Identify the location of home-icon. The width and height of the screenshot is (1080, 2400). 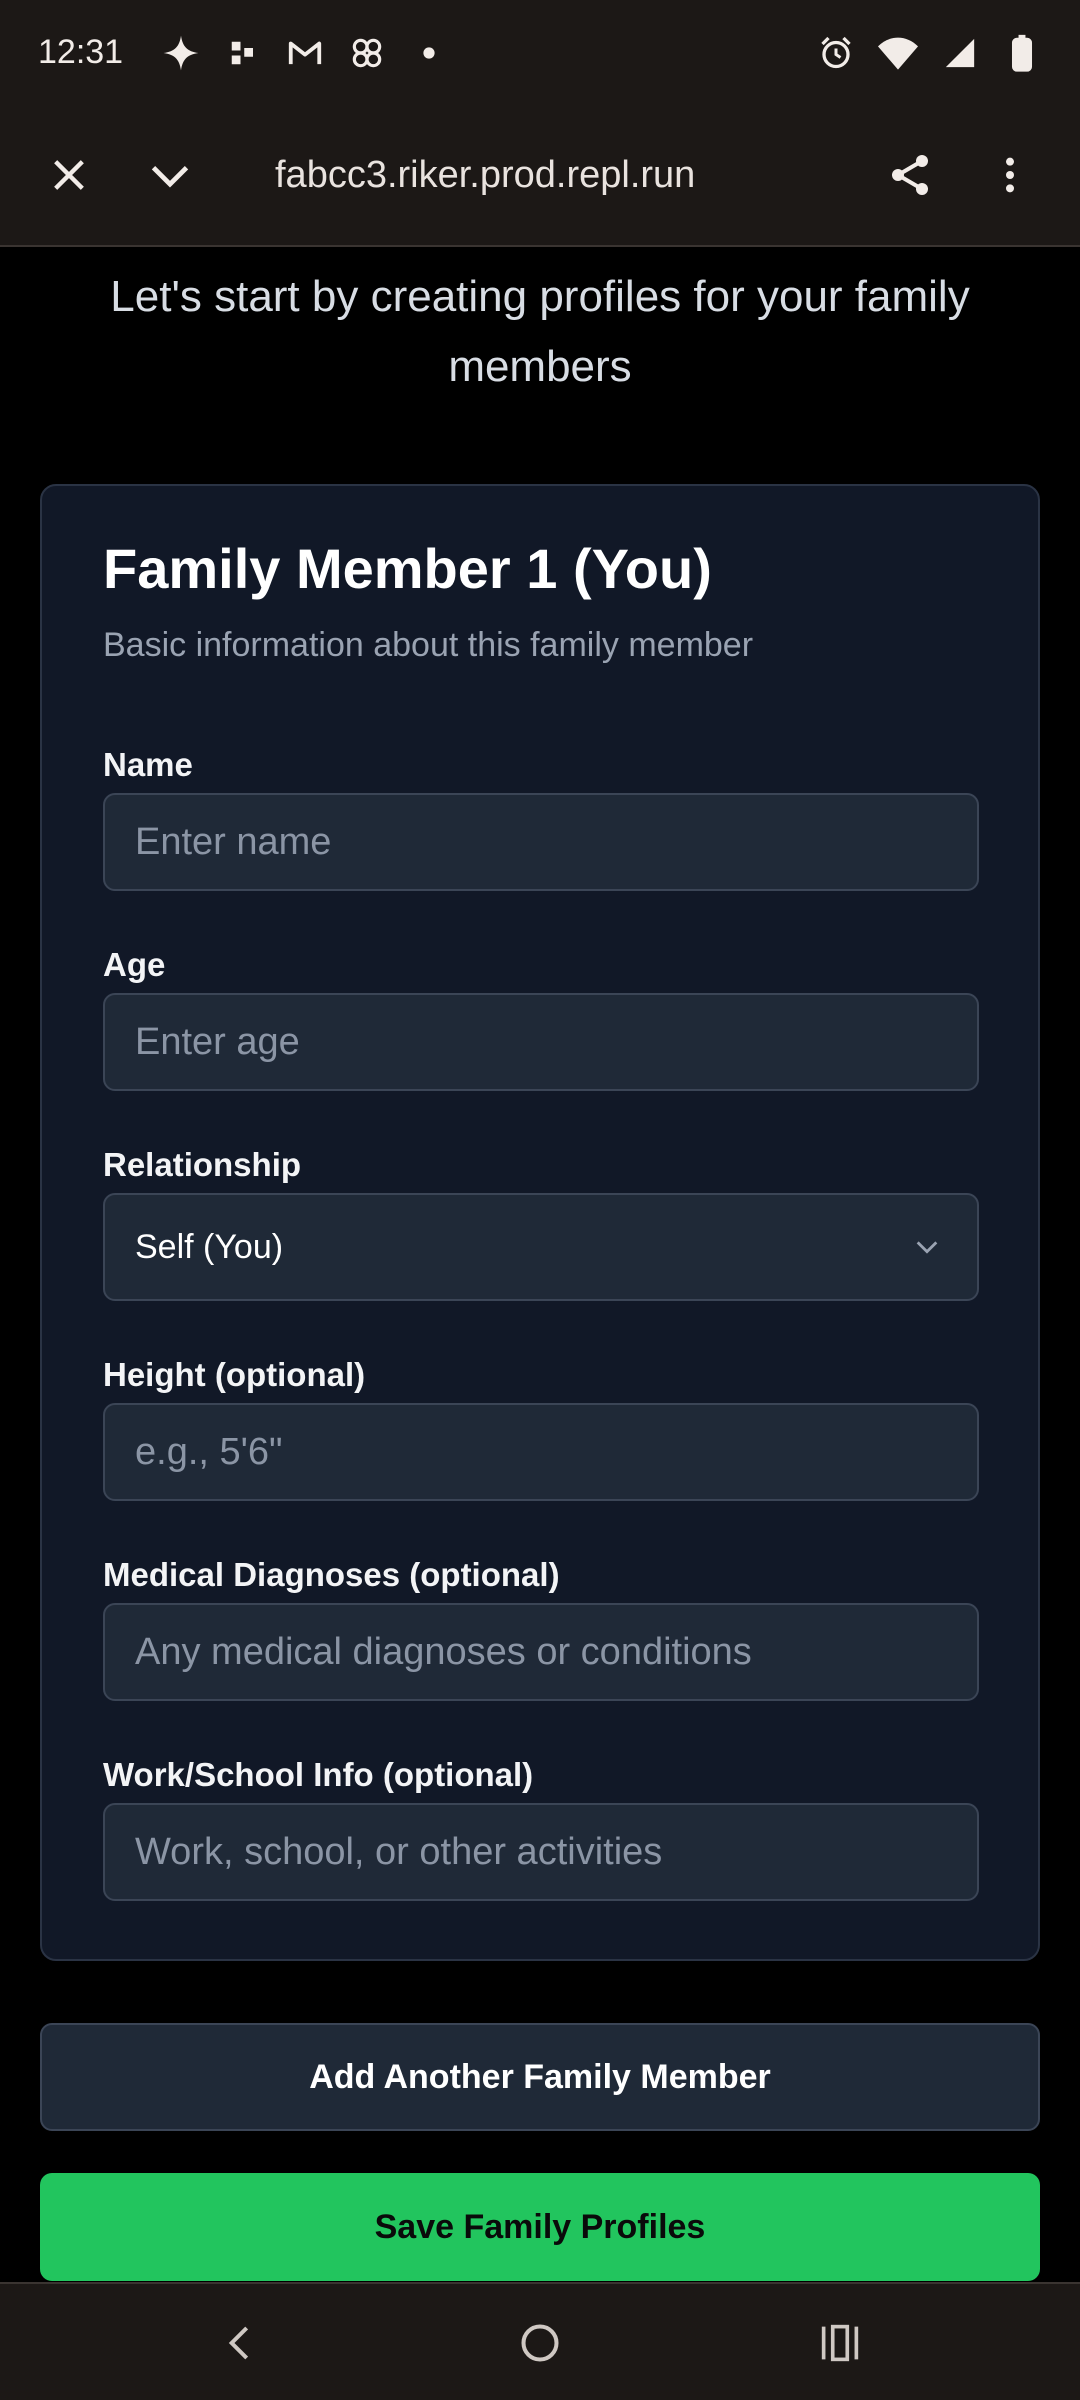
(540, 2343).